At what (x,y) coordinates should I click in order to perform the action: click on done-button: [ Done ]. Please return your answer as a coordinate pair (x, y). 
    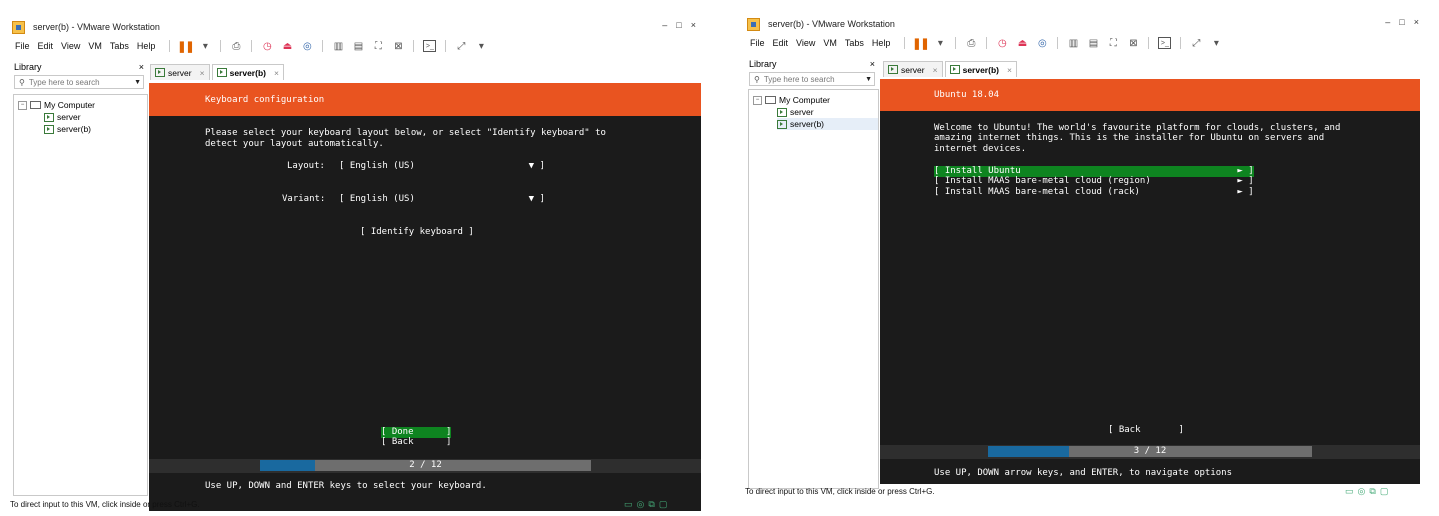
    Looking at the image, I should click on (416, 432).